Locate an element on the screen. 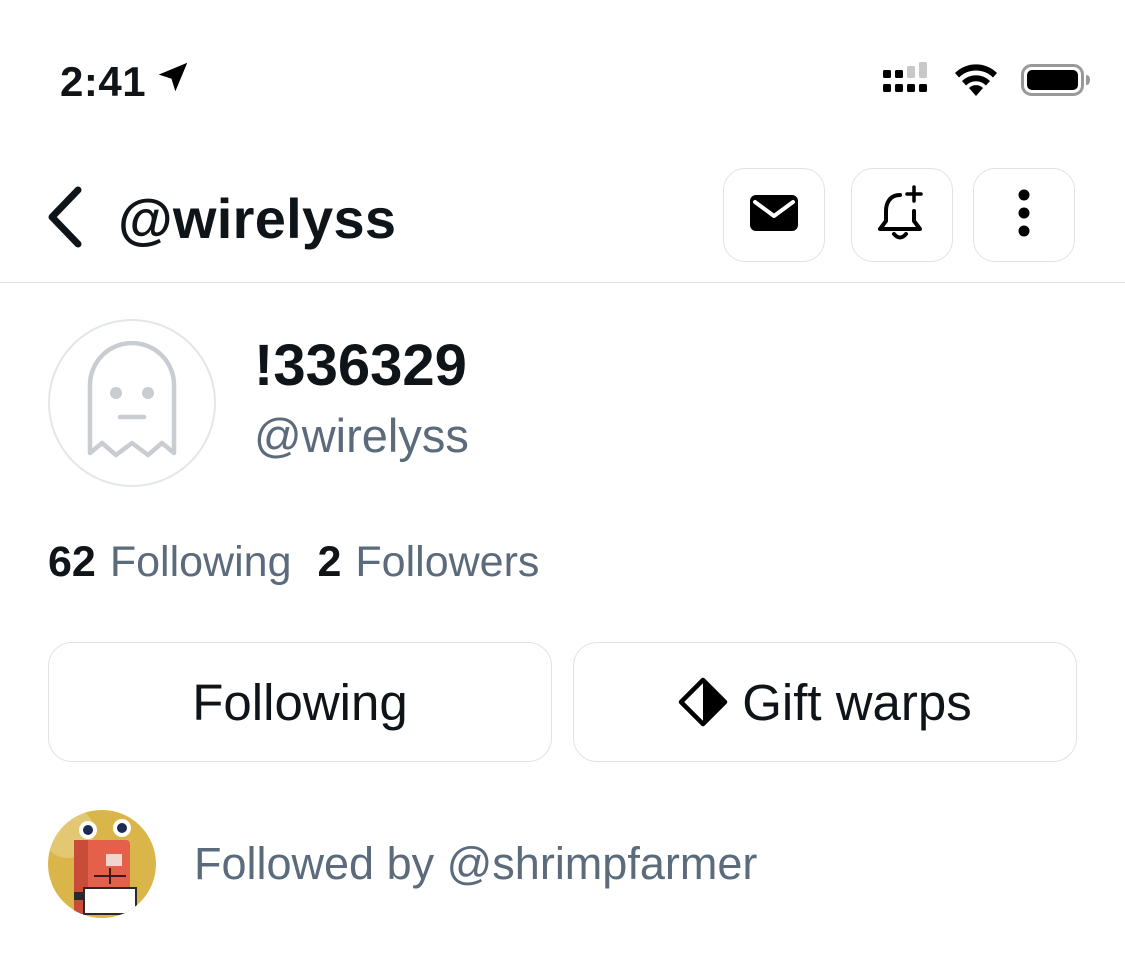 The image size is (1125, 955). more-vertical-icon is located at coordinates (1024, 215).